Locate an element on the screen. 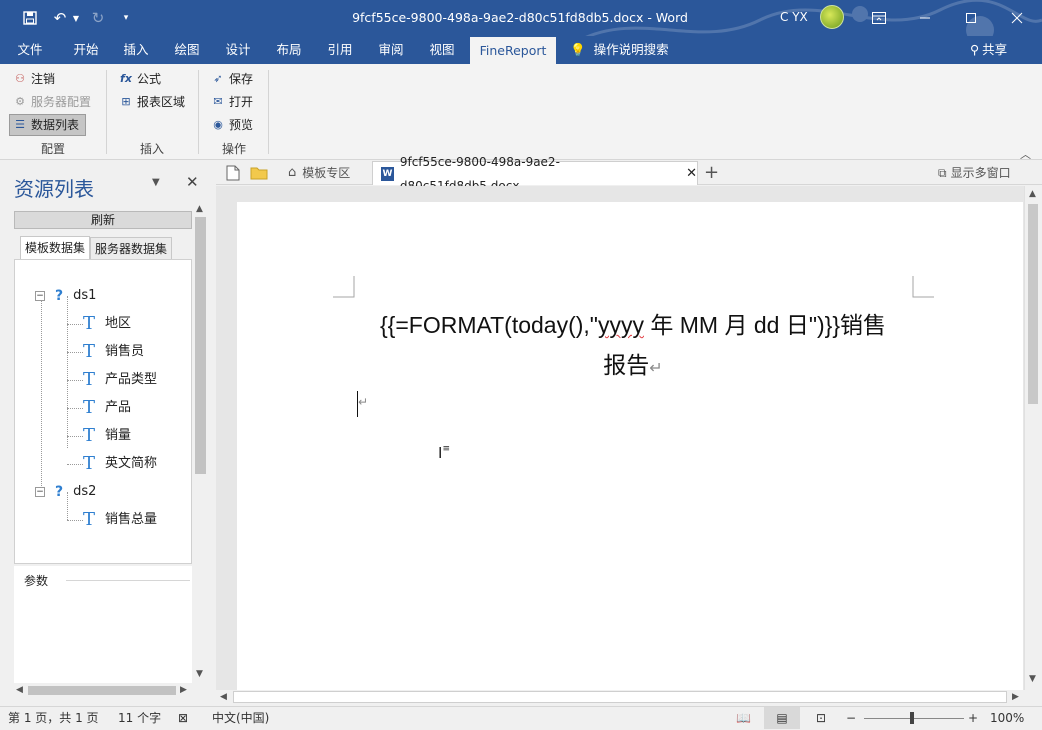  redo-icon: ↻ is located at coordinates (98, 18).